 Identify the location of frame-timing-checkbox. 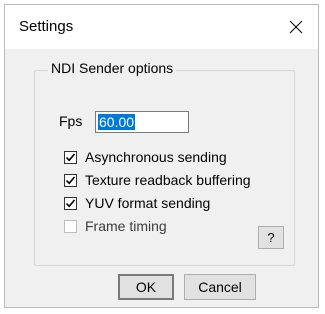
(70, 226).